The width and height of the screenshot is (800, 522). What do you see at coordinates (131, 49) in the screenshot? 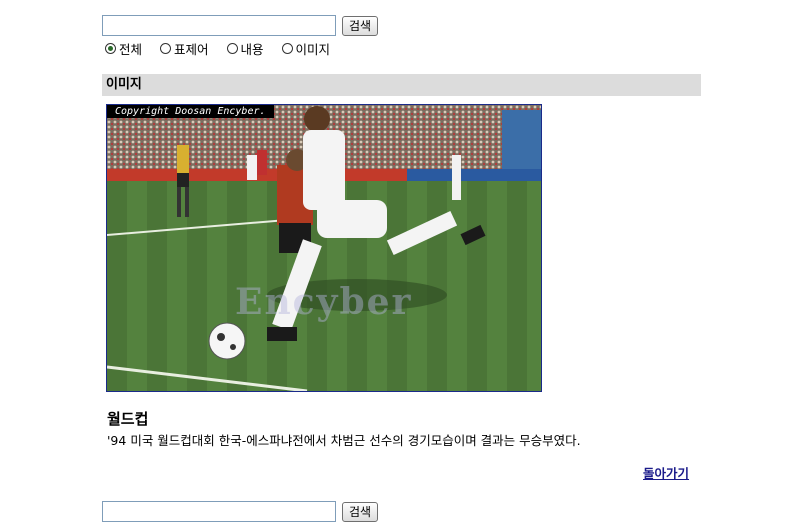
I see `option-label: 전체` at bounding box center [131, 49].